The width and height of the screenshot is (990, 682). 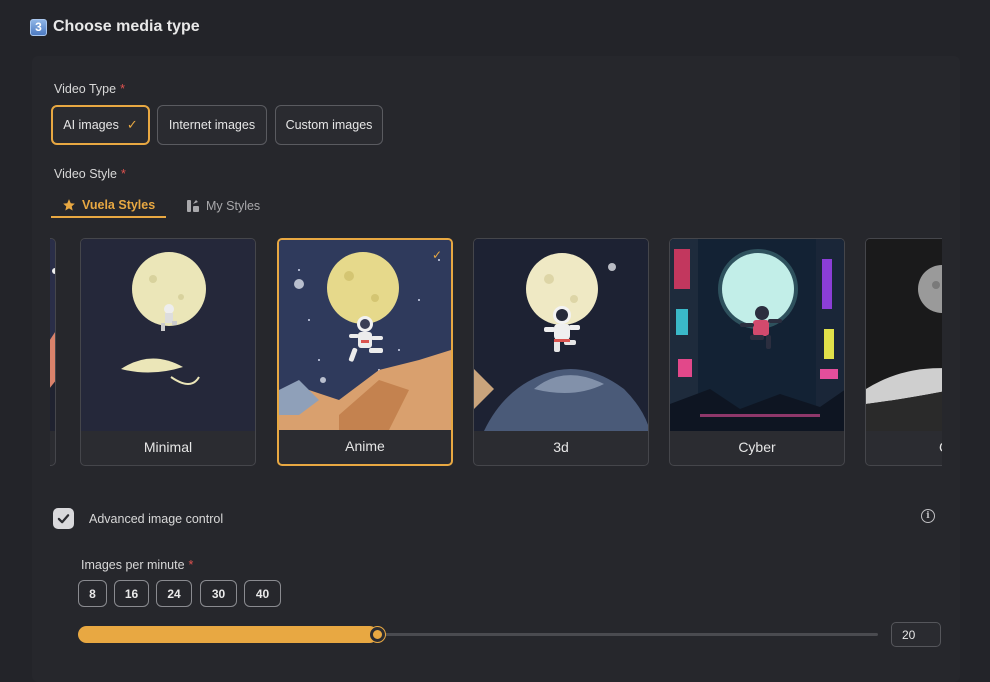 I want to click on advanced-image-control-checkbox, so click(x=63, y=518).